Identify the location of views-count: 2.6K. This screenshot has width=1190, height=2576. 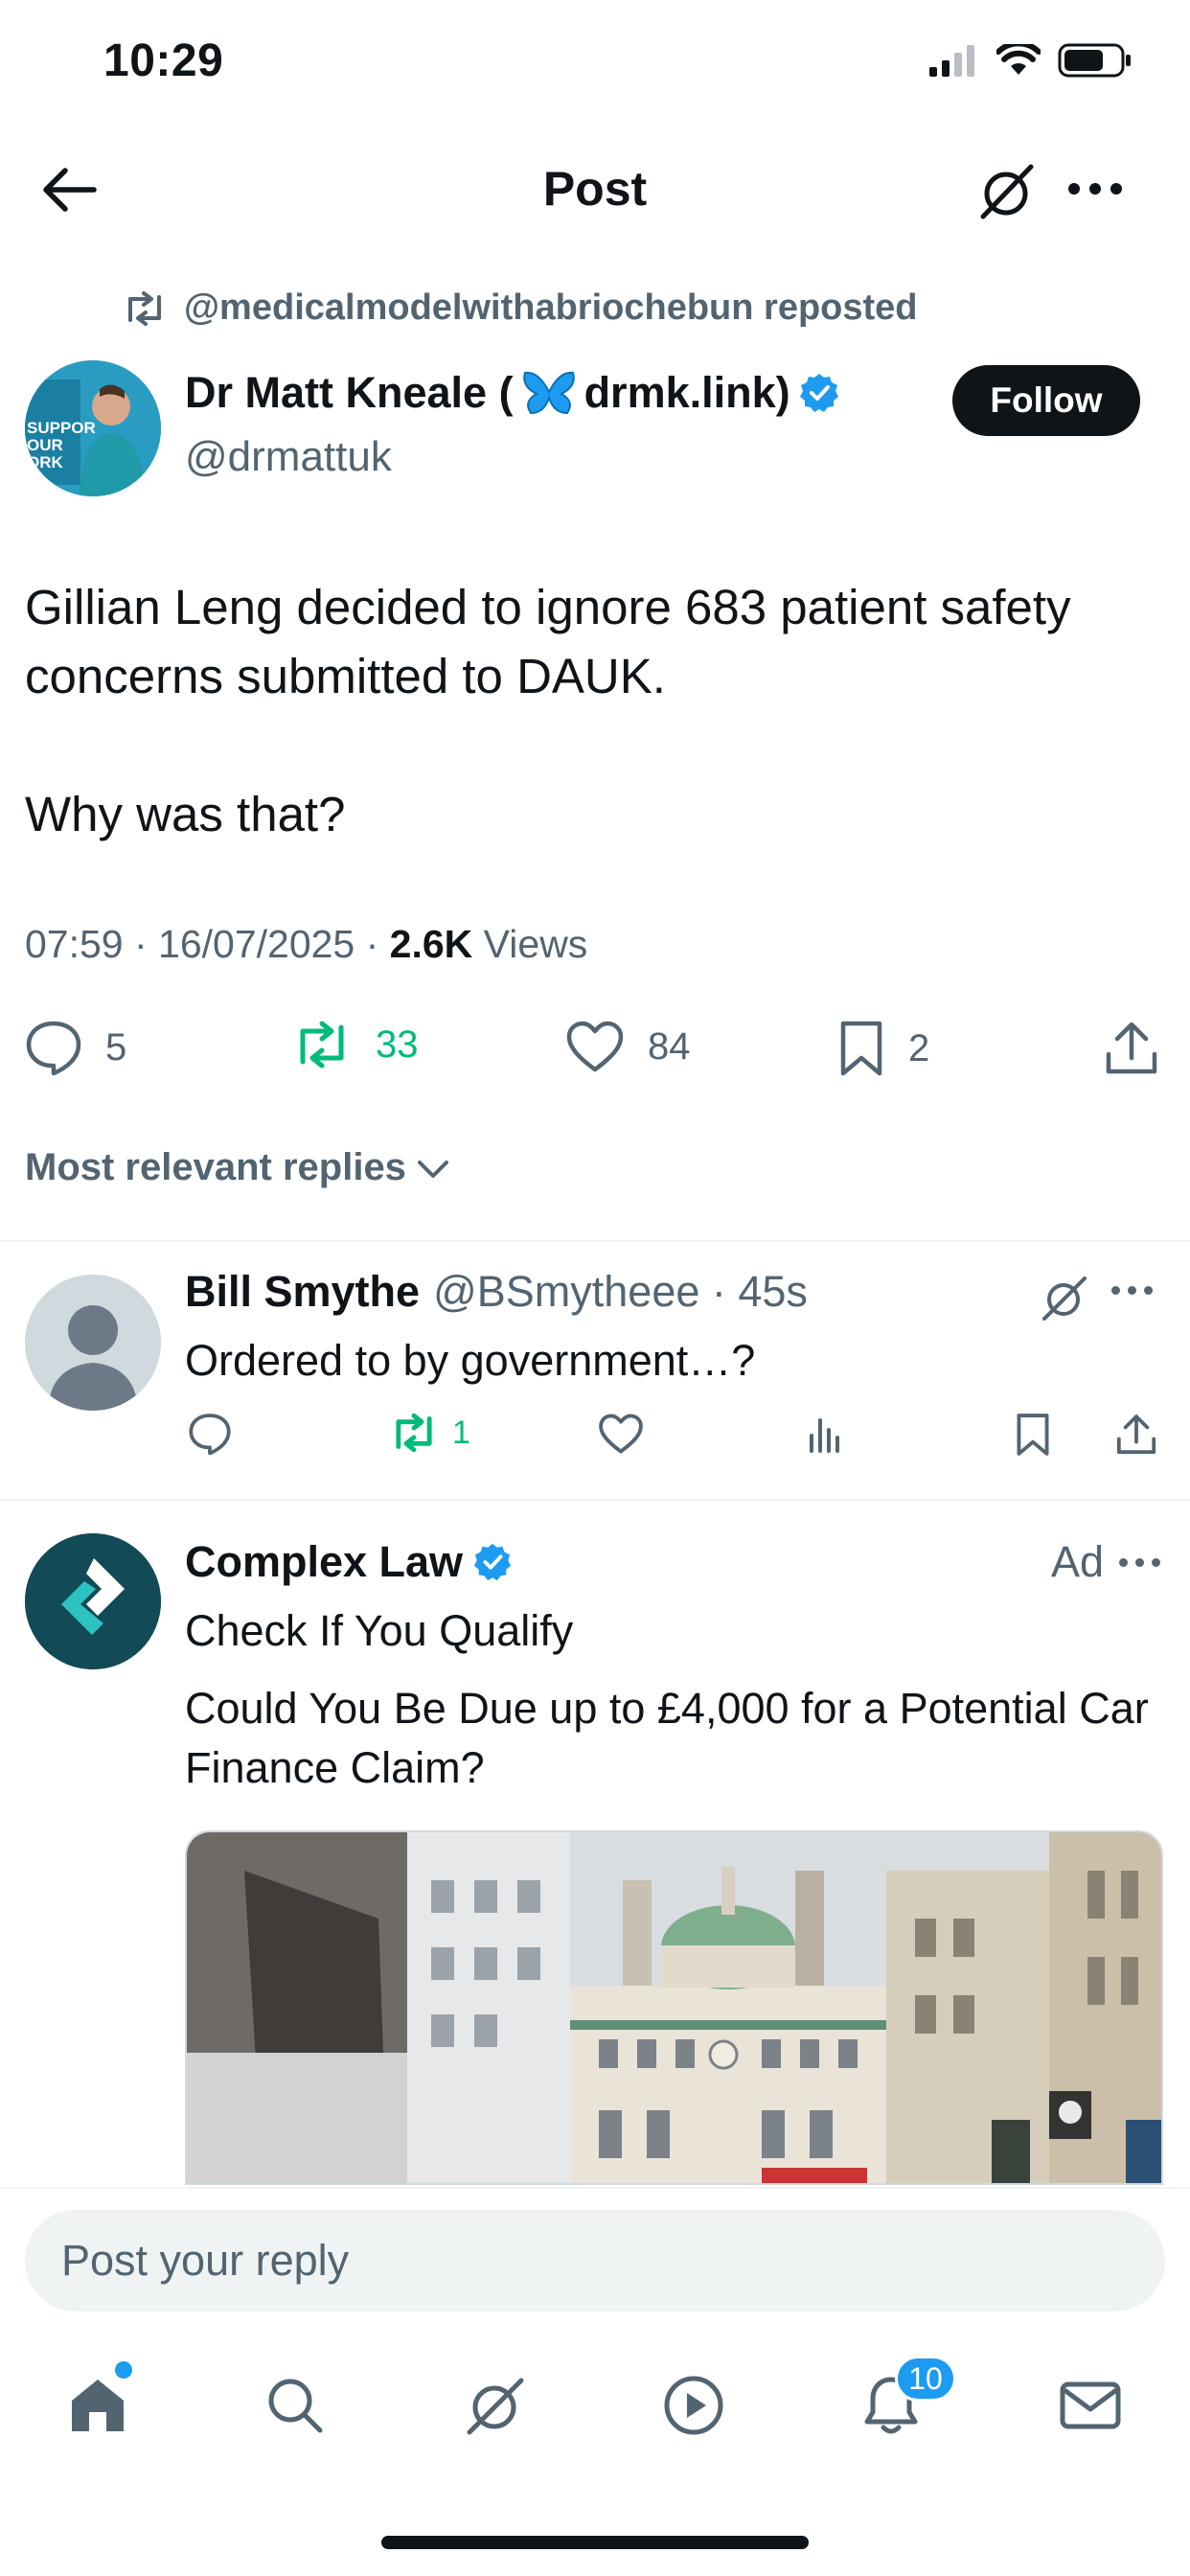
(431, 944).